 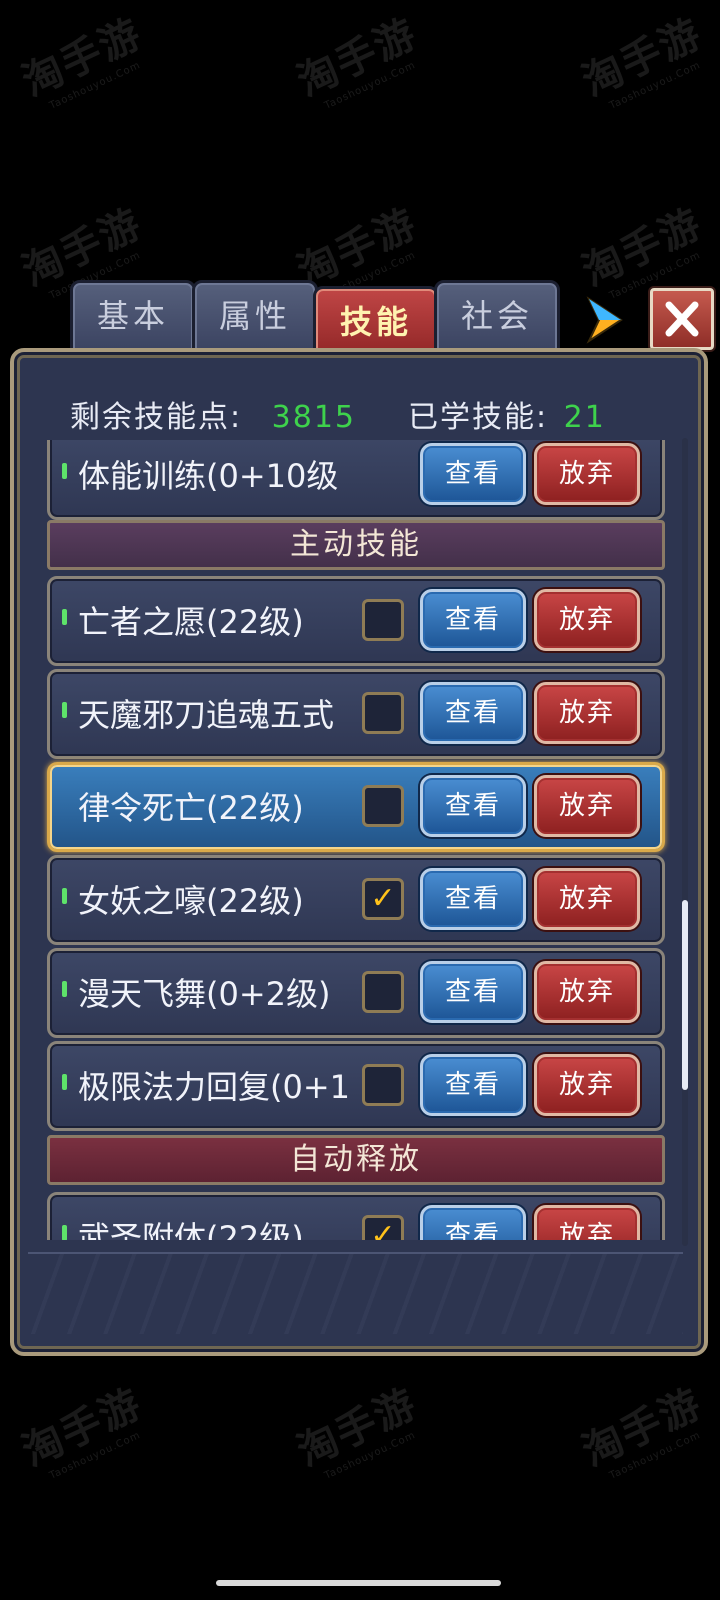 I want to click on skill-name: 天魔邪刀追魂五式, so click(x=206, y=715).